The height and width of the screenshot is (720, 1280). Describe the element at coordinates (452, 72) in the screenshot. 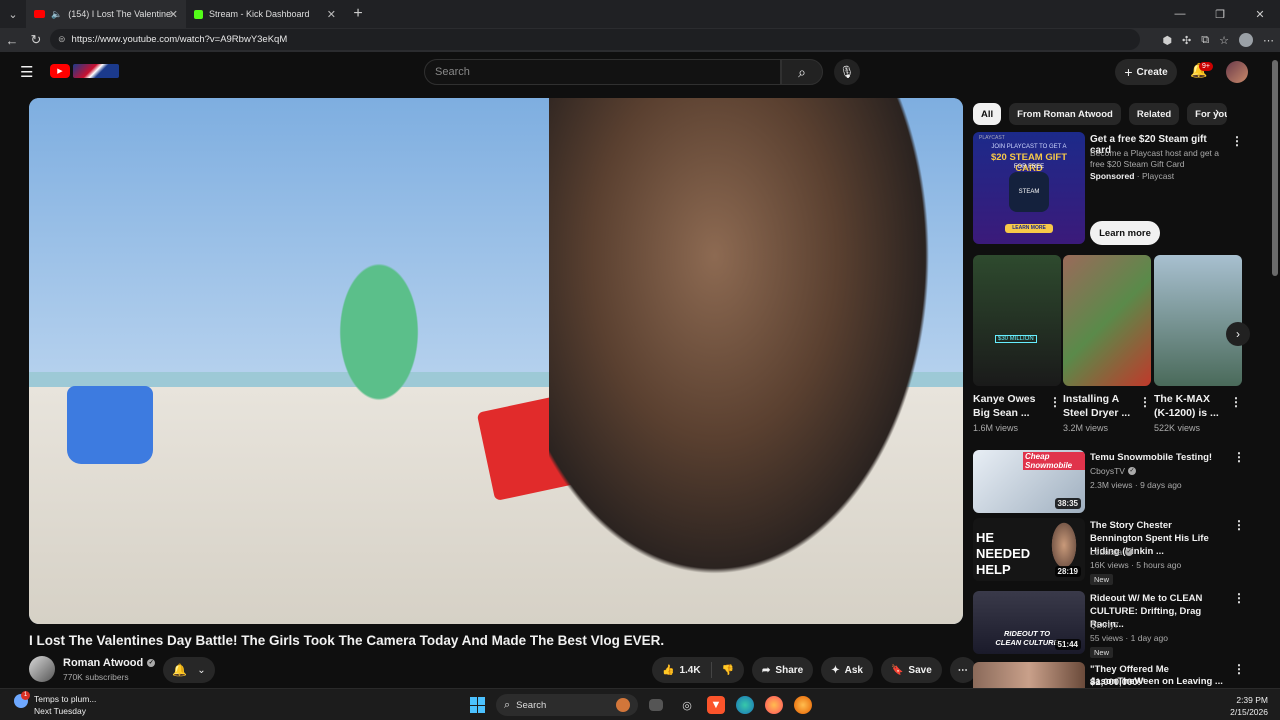

I see `search-placeholder: Search` at that location.